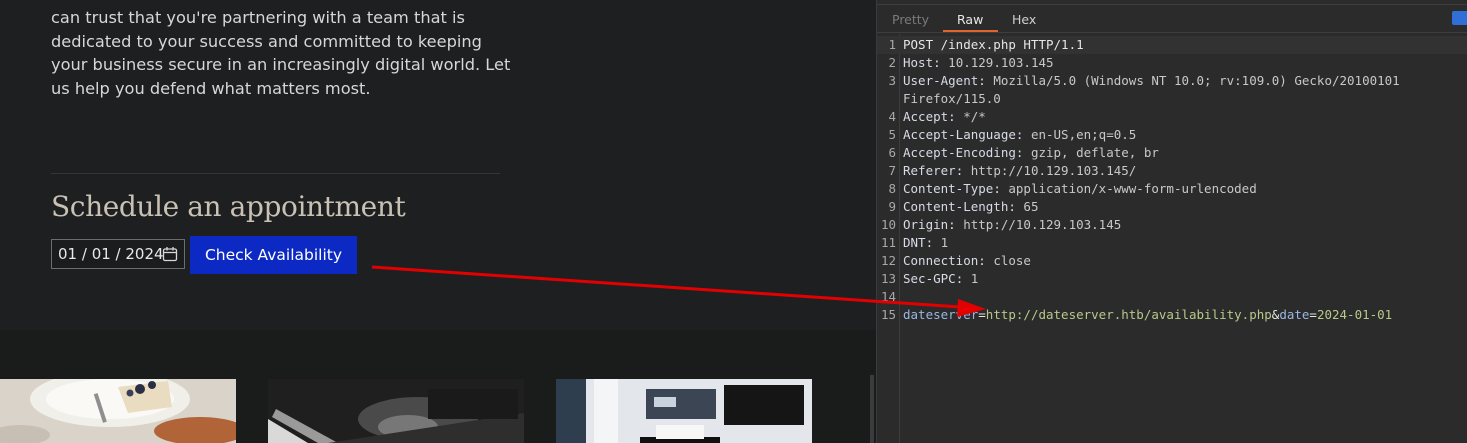 Image resolution: width=1467 pixels, height=443 pixels. I want to click on date-year: 2024, so click(144, 254).